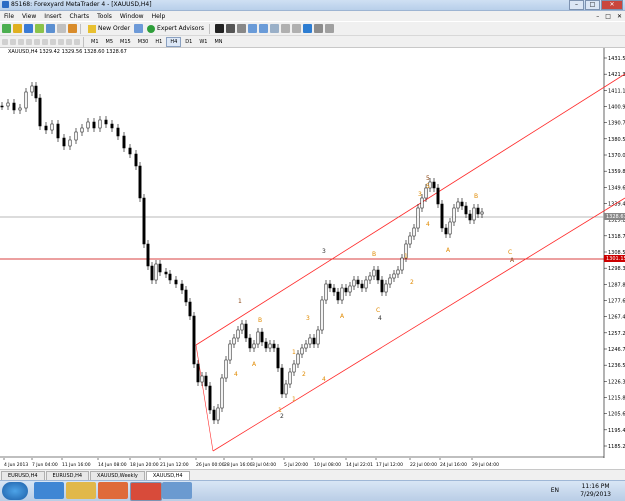 The height and width of the screenshot is (501, 625). What do you see at coordinates (15, 491) in the screenshot?
I see `start-button` at bounding box center [15, 491].